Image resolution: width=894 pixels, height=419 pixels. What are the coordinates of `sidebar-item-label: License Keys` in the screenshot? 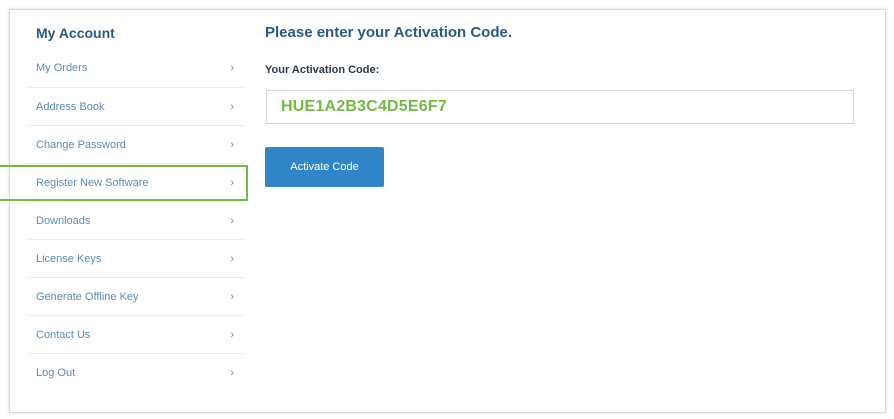 It's located at (69, 258).